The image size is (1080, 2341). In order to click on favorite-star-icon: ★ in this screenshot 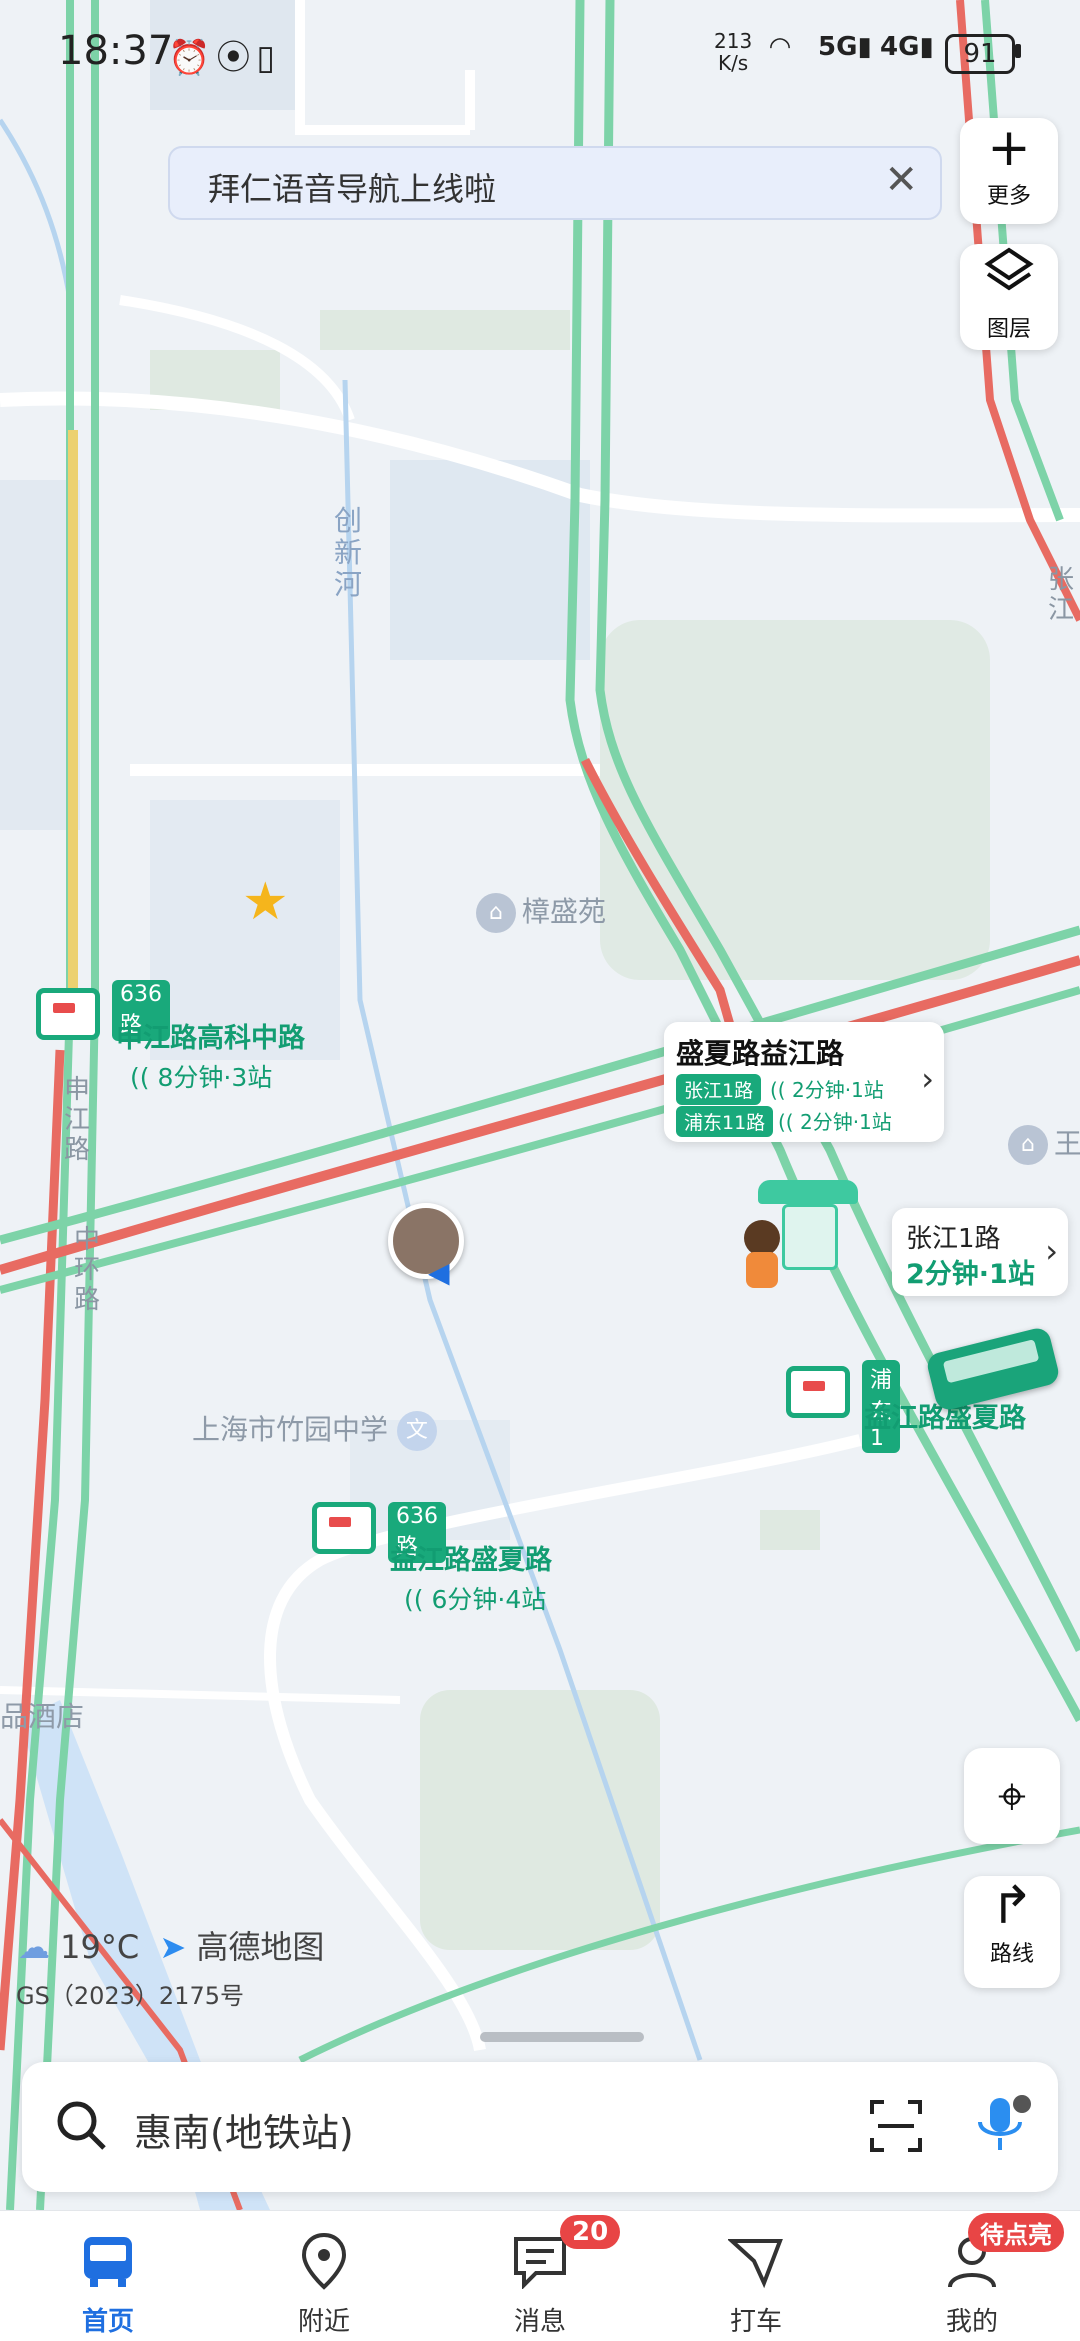, I will do `click(265, 902)`.